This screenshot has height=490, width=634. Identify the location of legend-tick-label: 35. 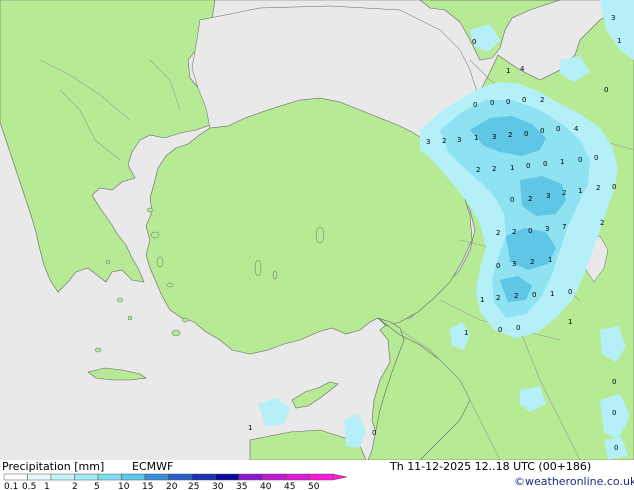
(241, 486).